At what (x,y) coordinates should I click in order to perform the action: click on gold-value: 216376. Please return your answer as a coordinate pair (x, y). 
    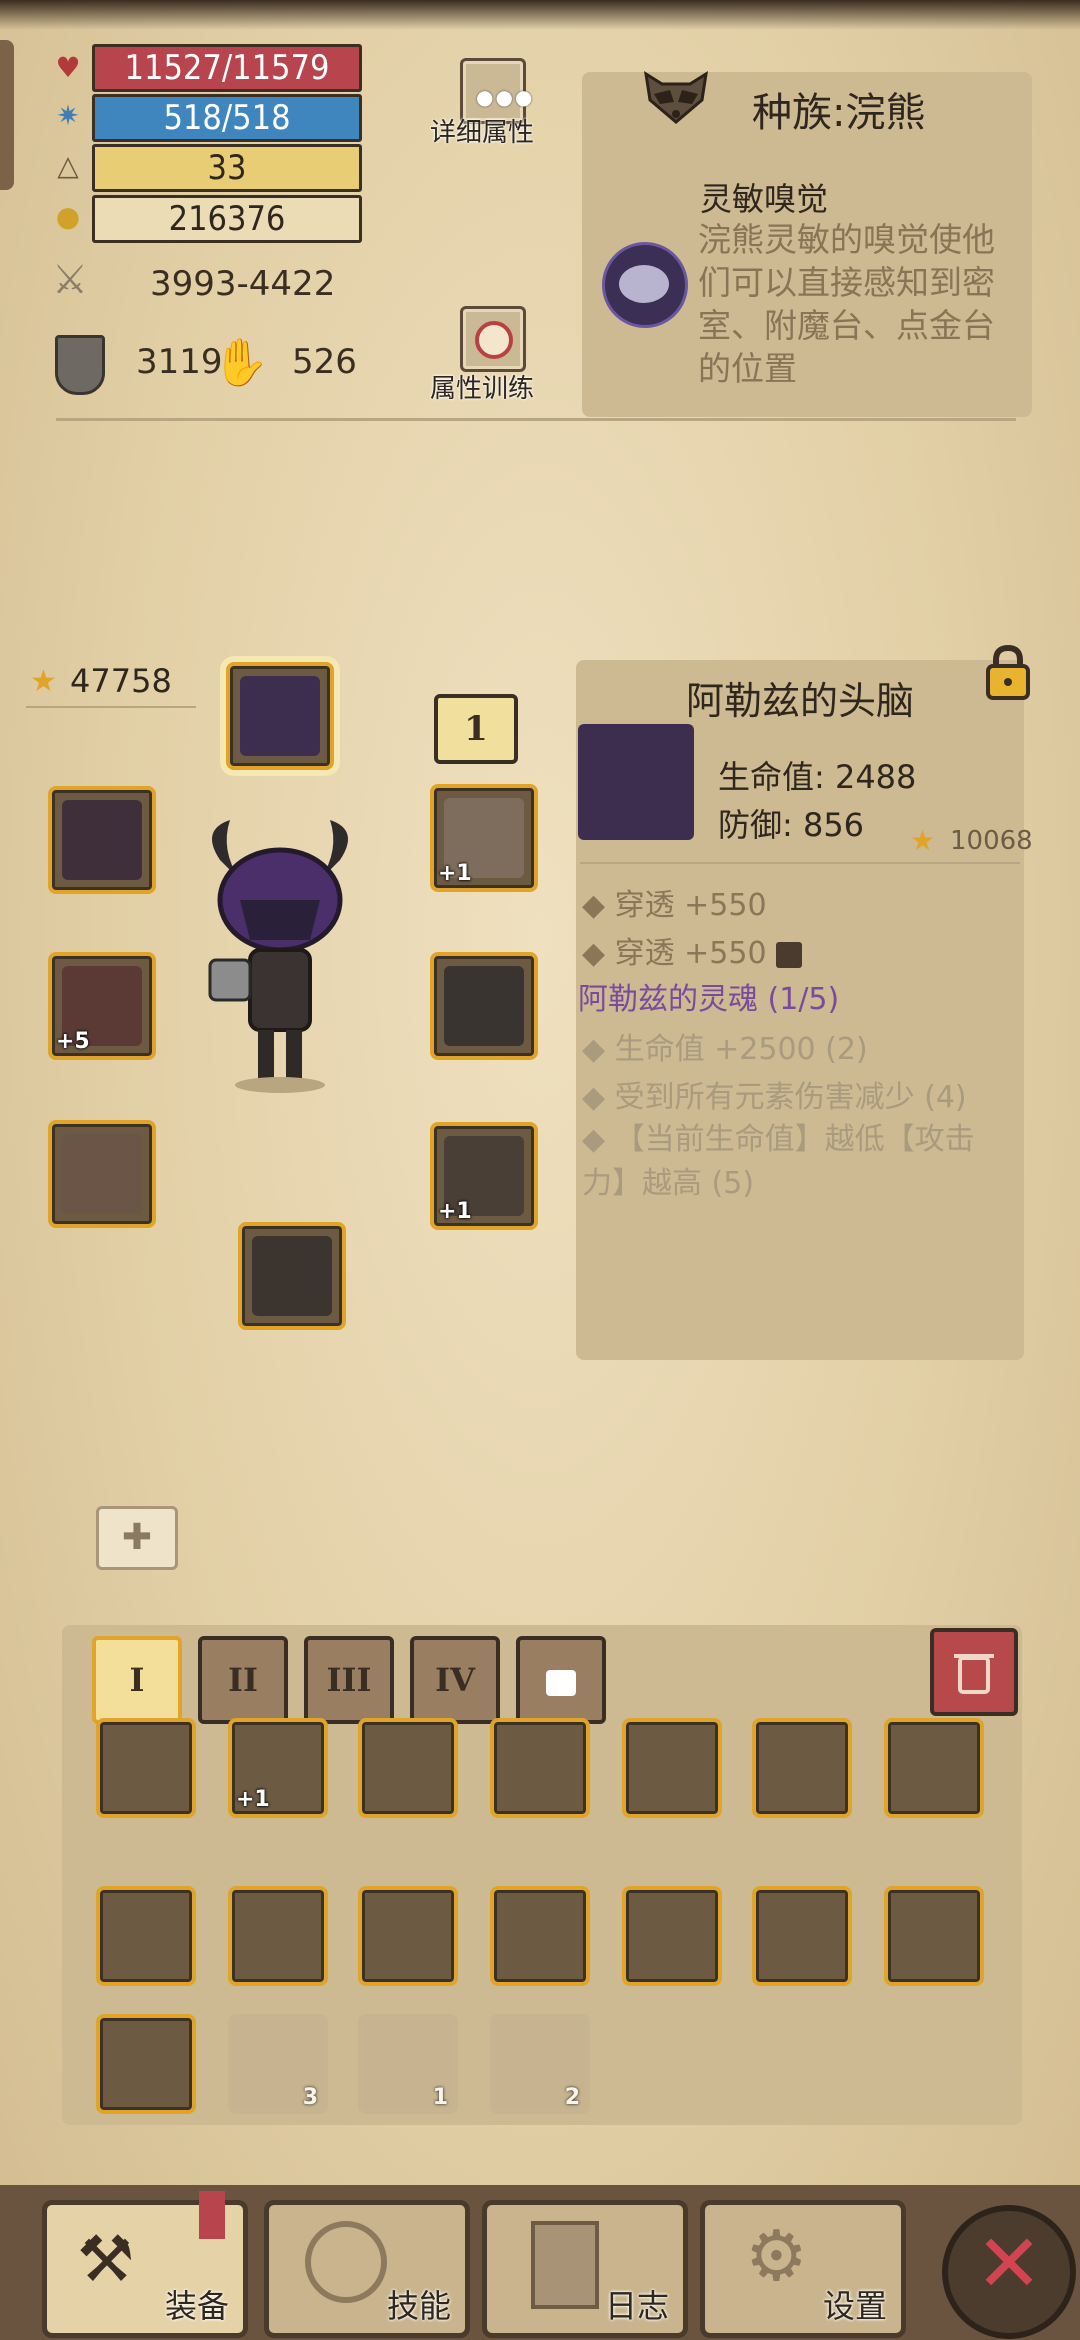
    Looking at the image, I should click on (227, 219).